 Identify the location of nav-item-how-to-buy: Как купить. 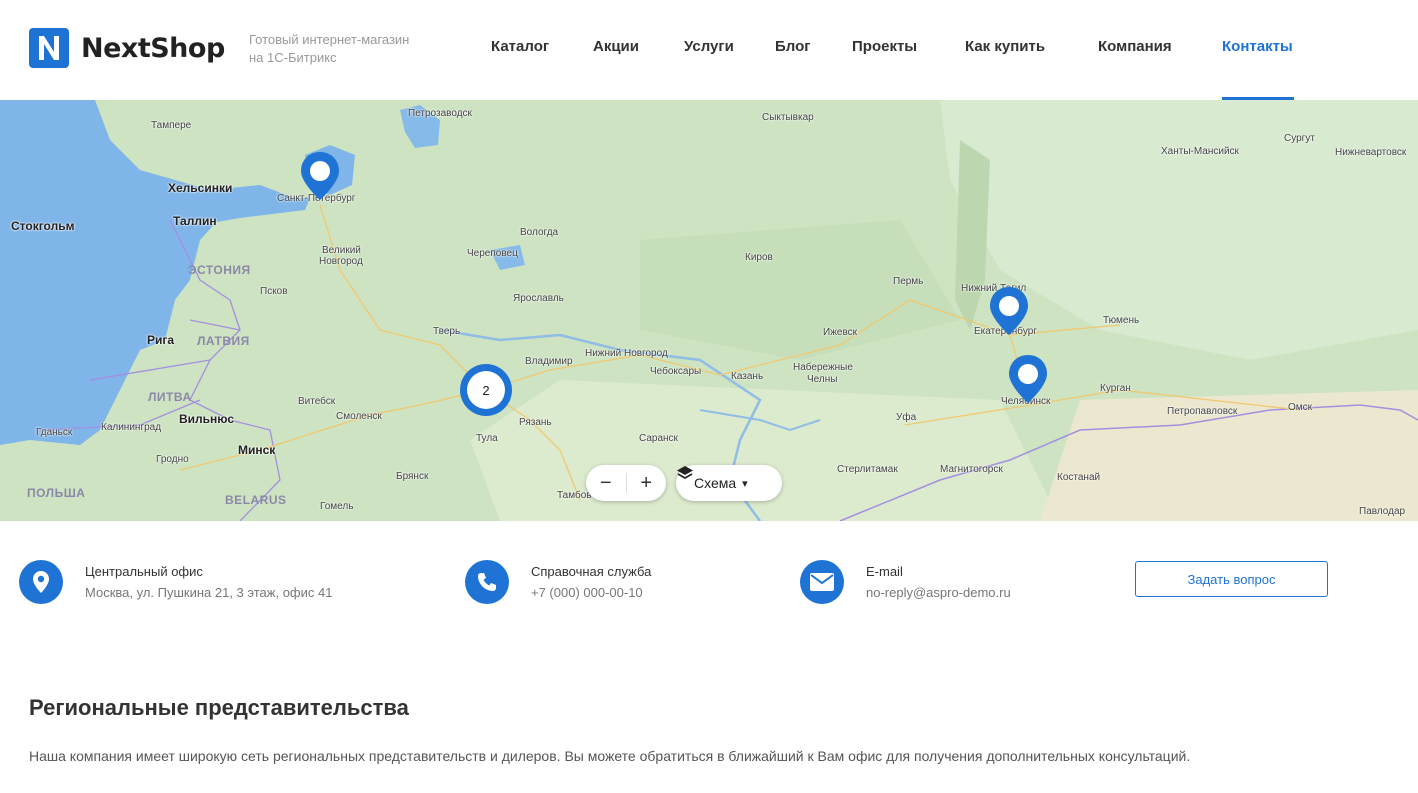
(1005, 46).